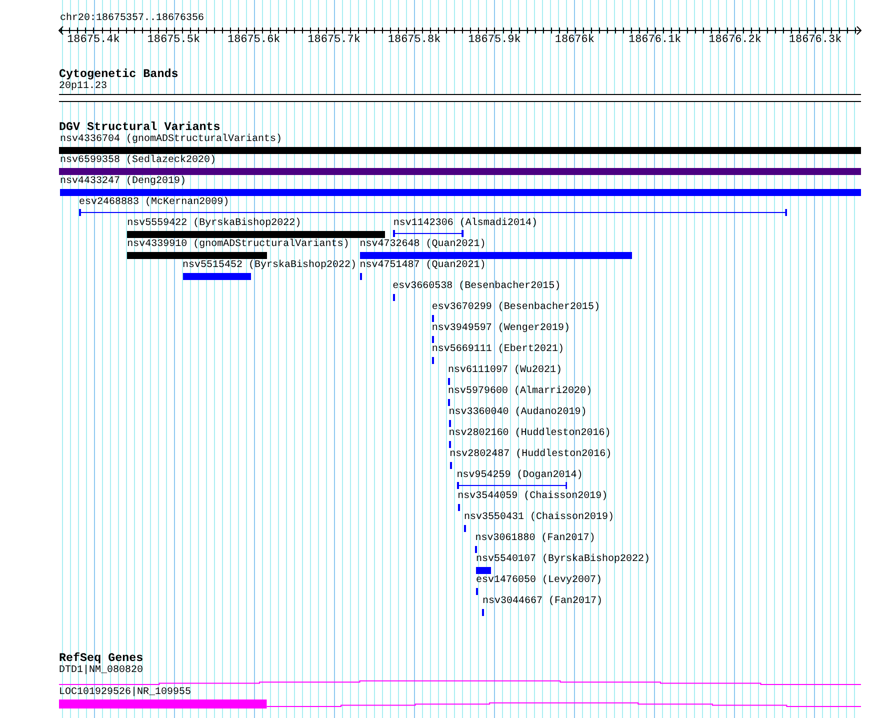 The height and width of the screenshot is (718, 890). I want to click on variant-label: esv1476050 (Levy2007), so click(539, 581).